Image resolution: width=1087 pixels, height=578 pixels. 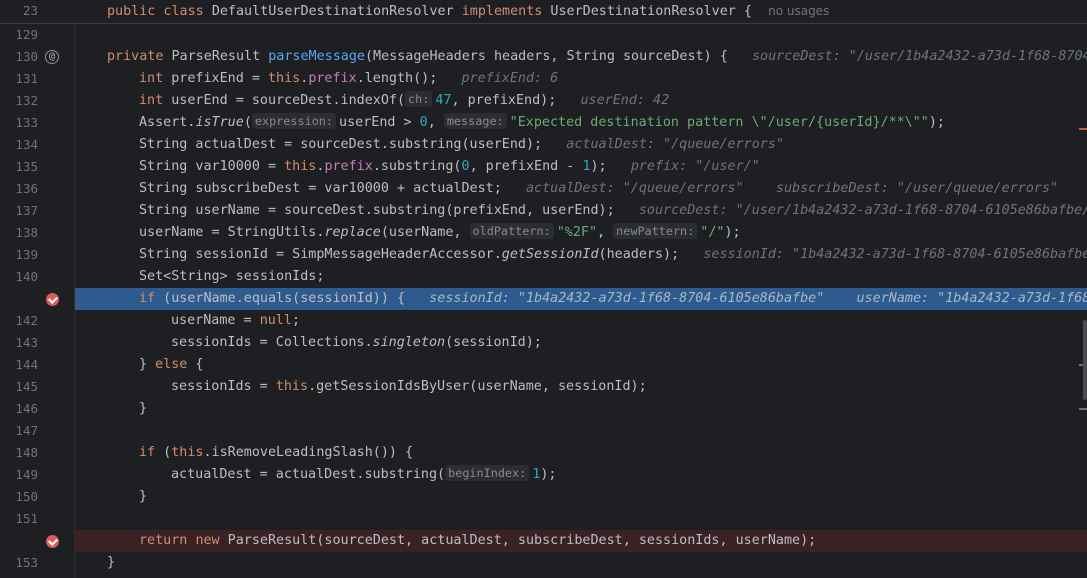 I want to click on inline-value-hint: prefixEnd: 6, so click(x=510, y=78).